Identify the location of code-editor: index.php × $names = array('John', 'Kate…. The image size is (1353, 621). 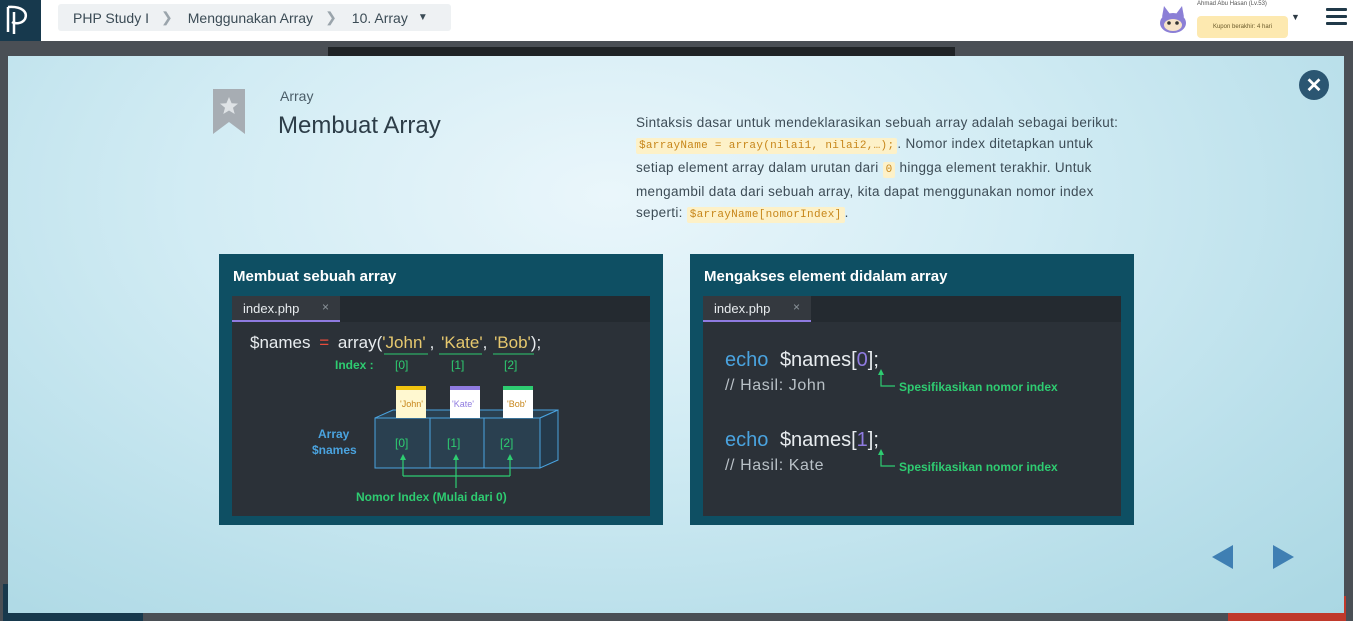
(441, 406).